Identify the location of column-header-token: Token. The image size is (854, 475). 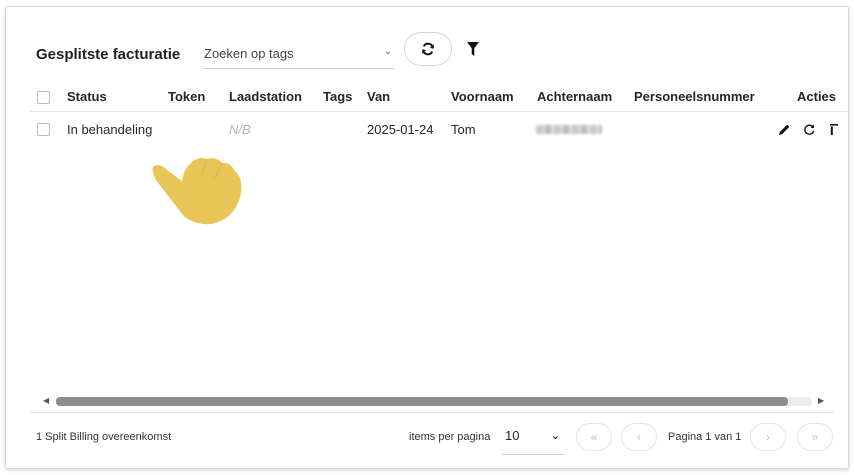
(186, 96).